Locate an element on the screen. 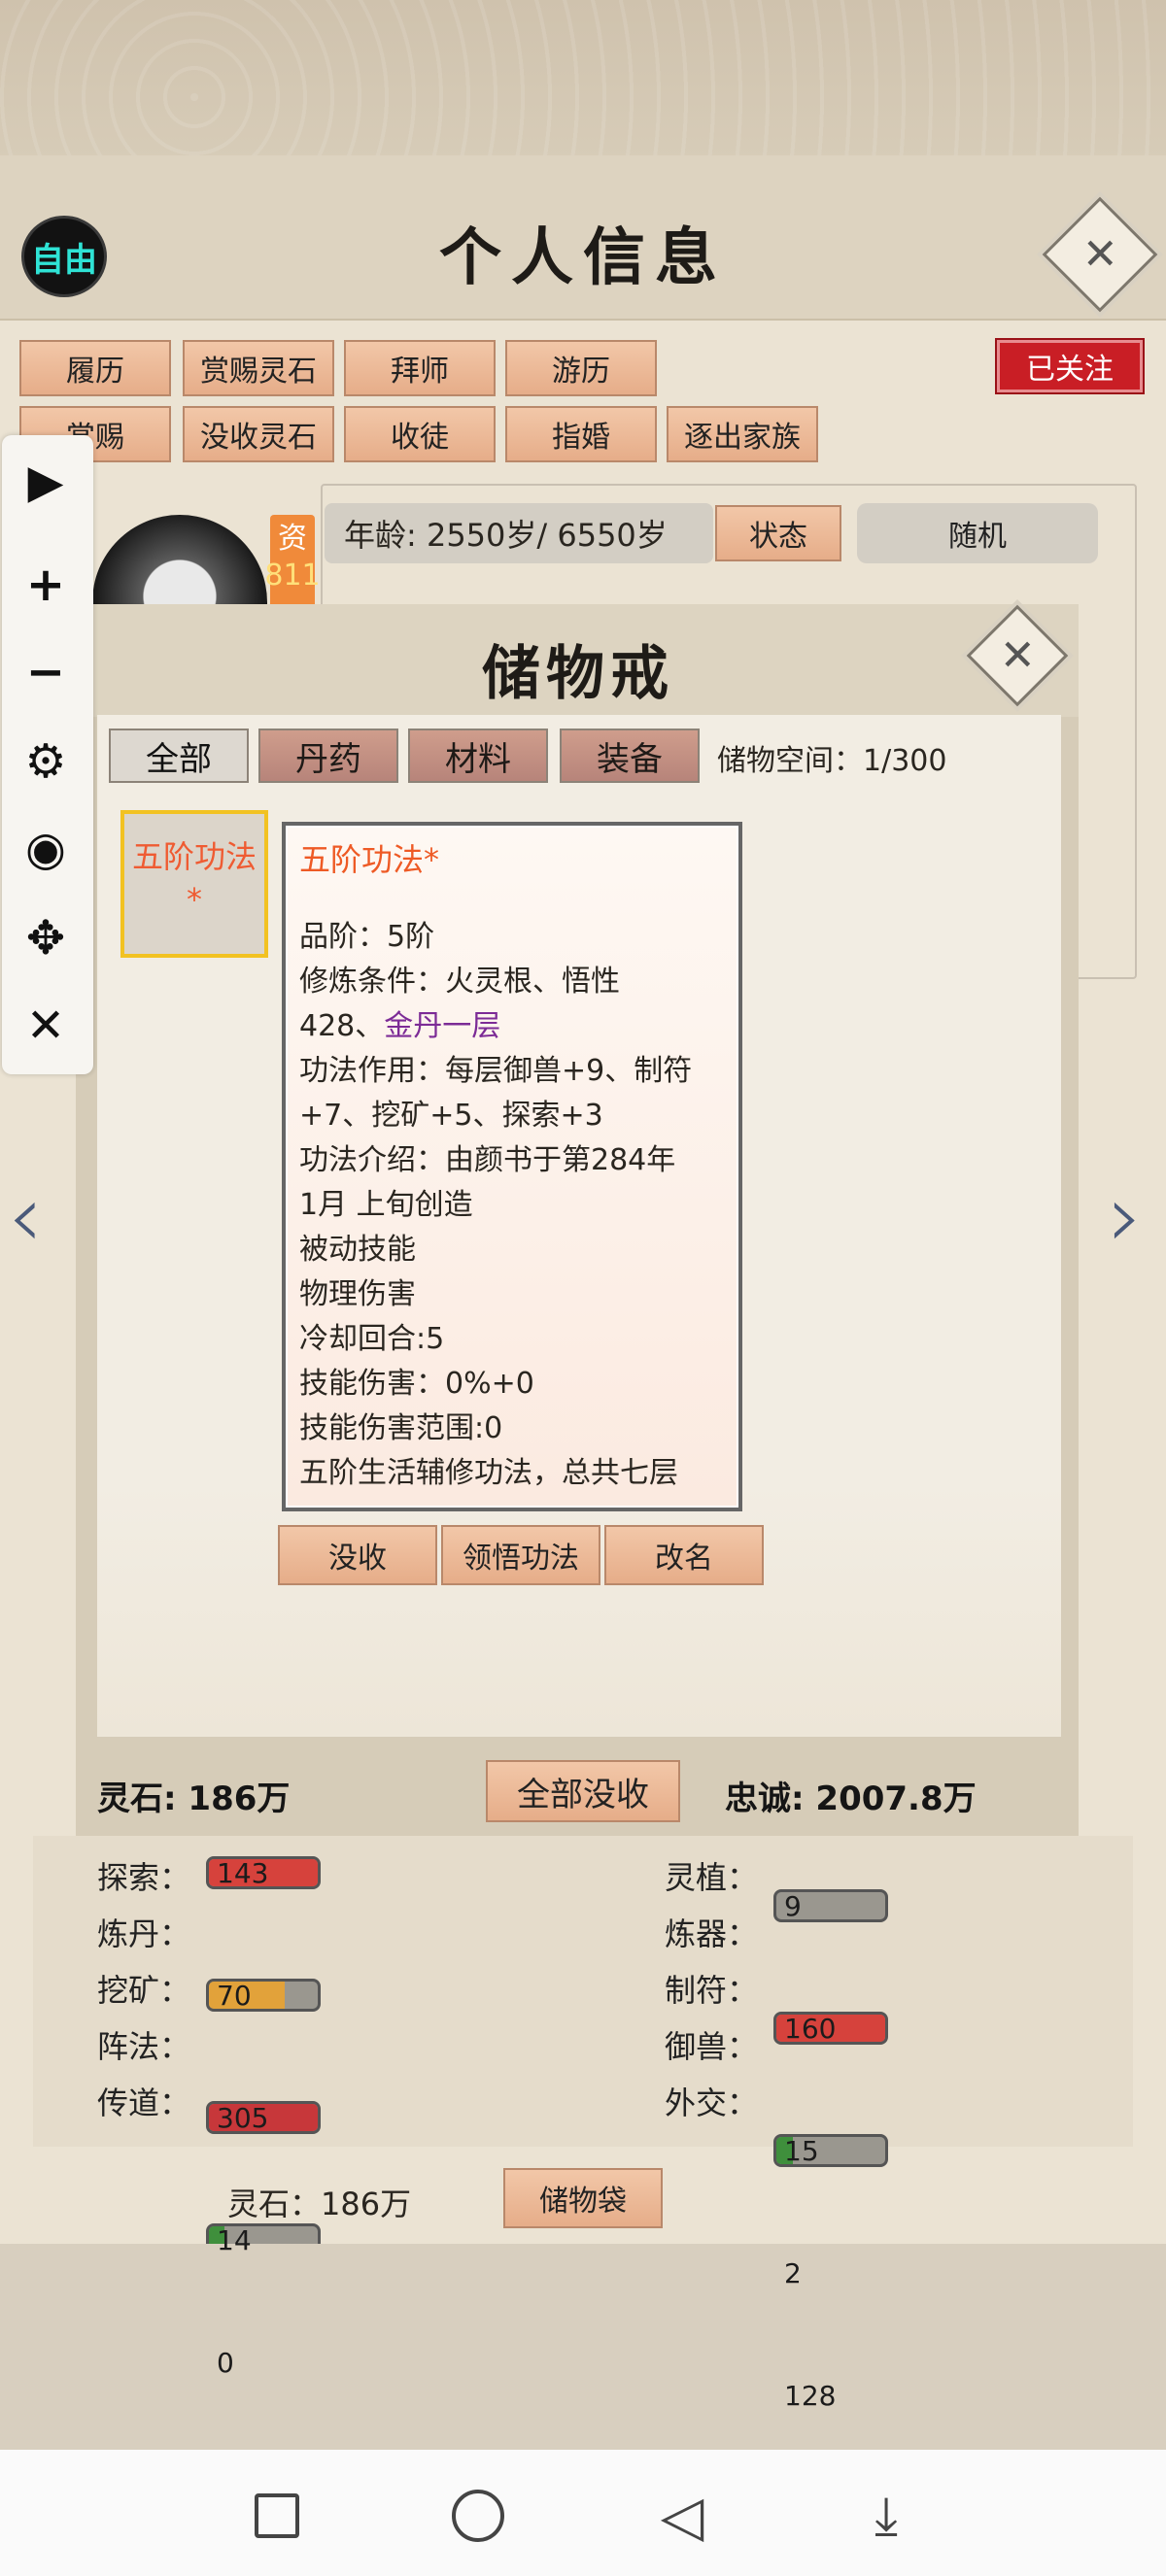 The width and height of the screenshot is (1166, 2576). stat-label: 外交： is located at coordinates (712, 2103).